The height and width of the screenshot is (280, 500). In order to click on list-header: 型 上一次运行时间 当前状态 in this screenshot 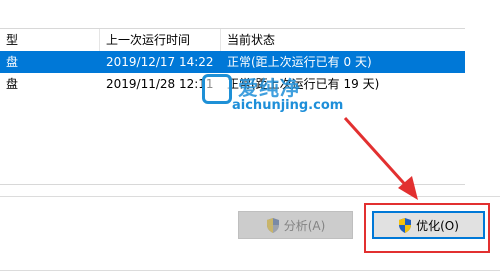, I will do `click(232, 40)`.